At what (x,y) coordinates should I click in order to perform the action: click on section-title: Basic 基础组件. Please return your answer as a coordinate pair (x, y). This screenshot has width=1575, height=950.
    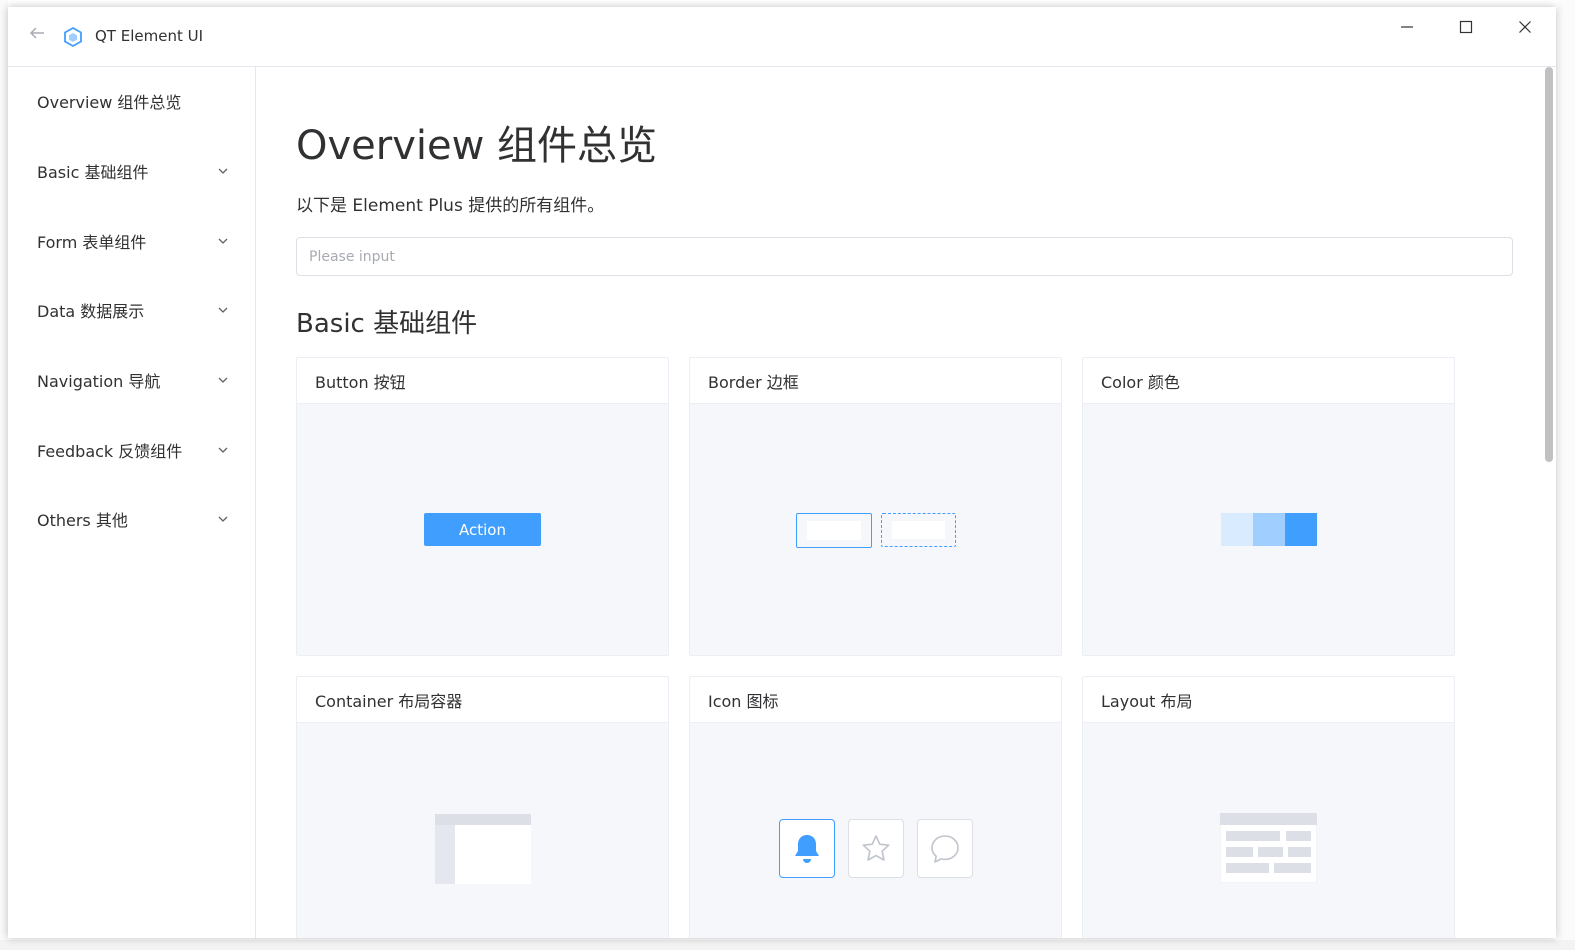
    Looking at the image, I should click on (387, 324).